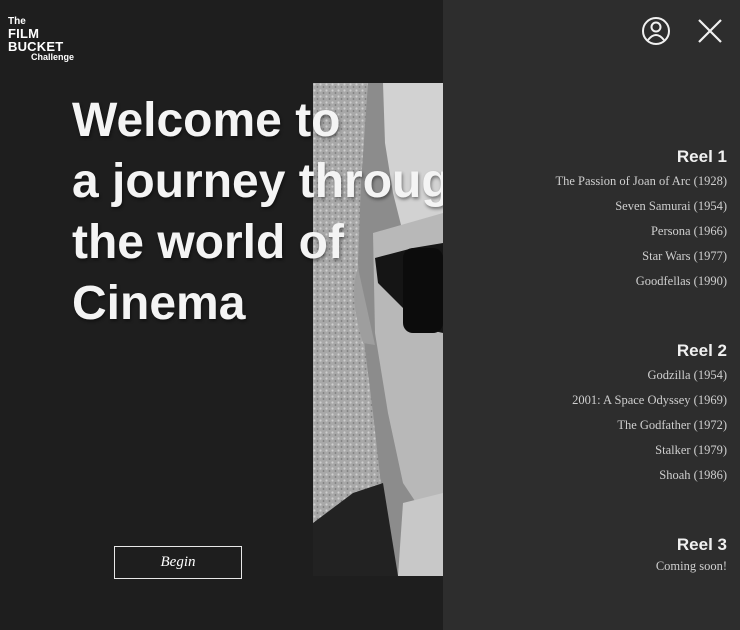  Describe the element at coordinates (178, 562) in the screenshot. I see `begin-button: Begin` at that location.